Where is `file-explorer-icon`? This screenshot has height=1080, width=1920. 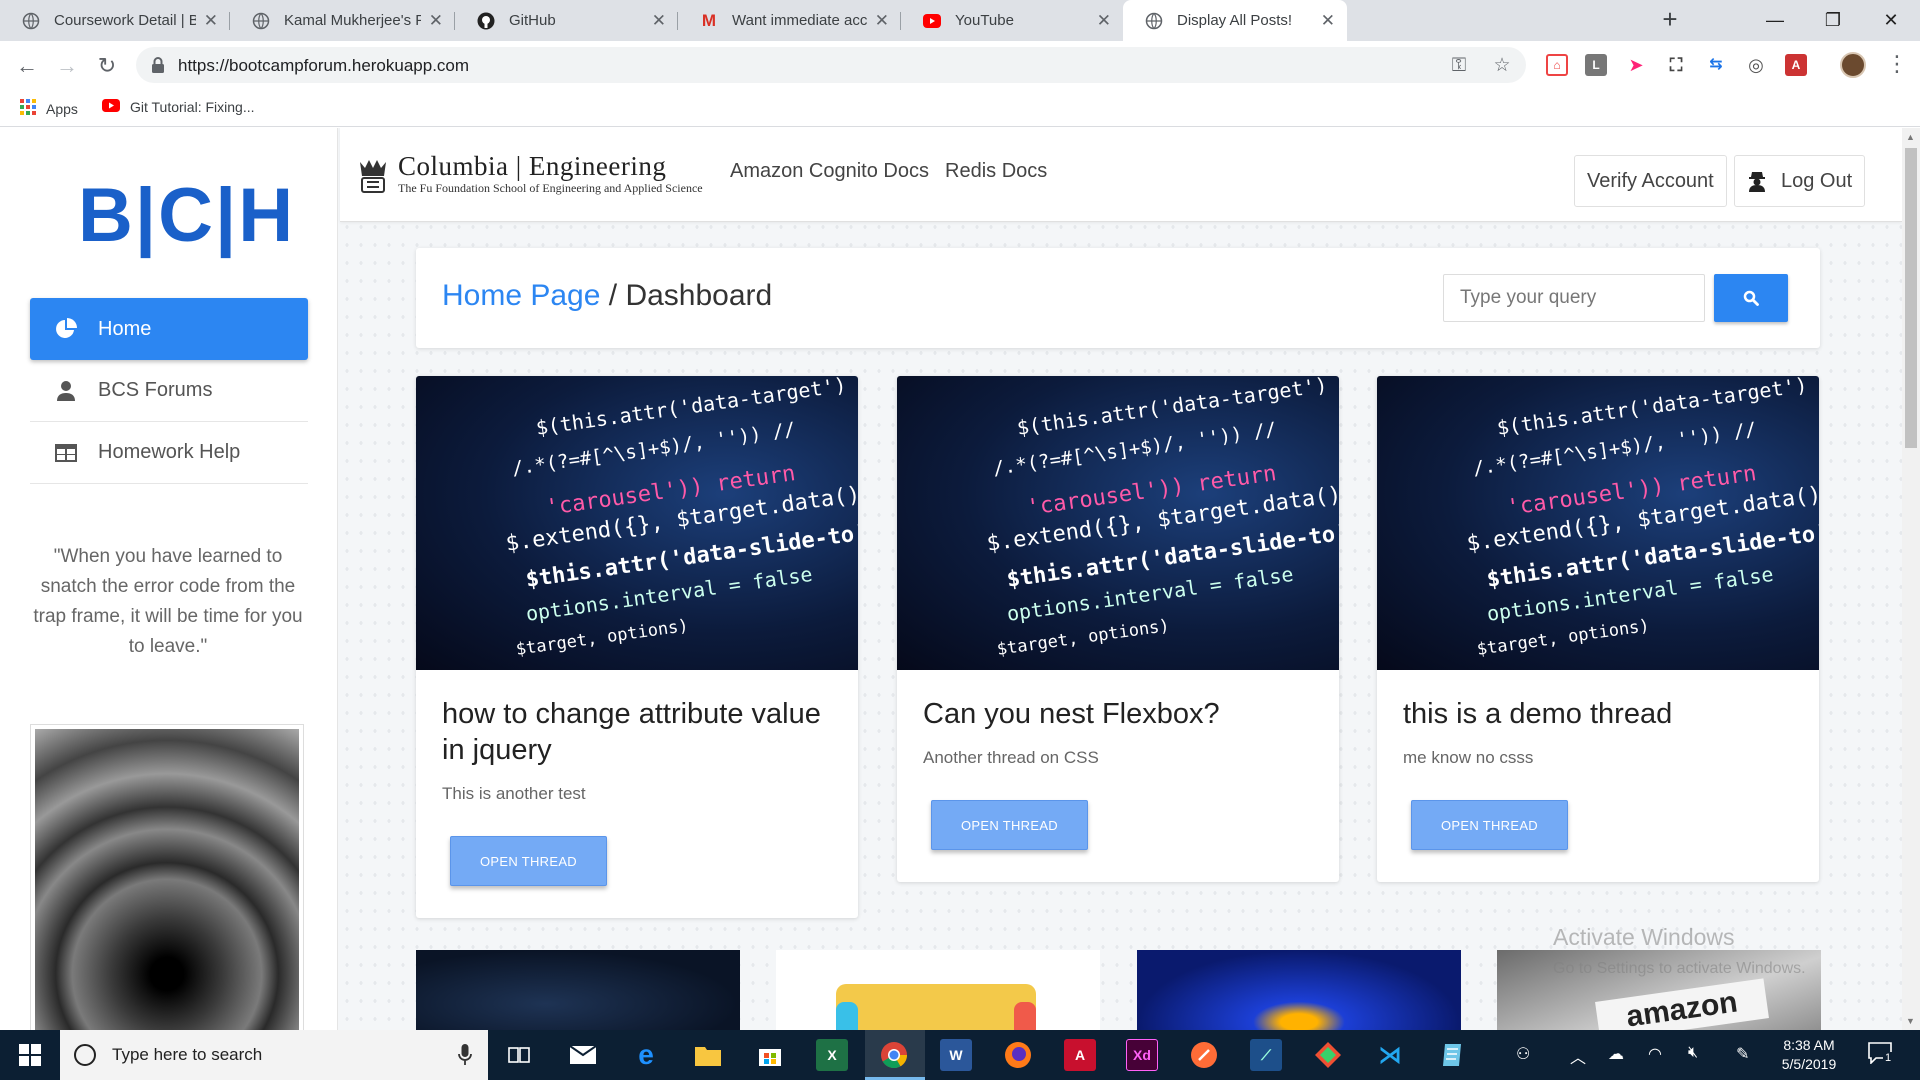 file-explorer-icon is located at coordinates (708, 1055).